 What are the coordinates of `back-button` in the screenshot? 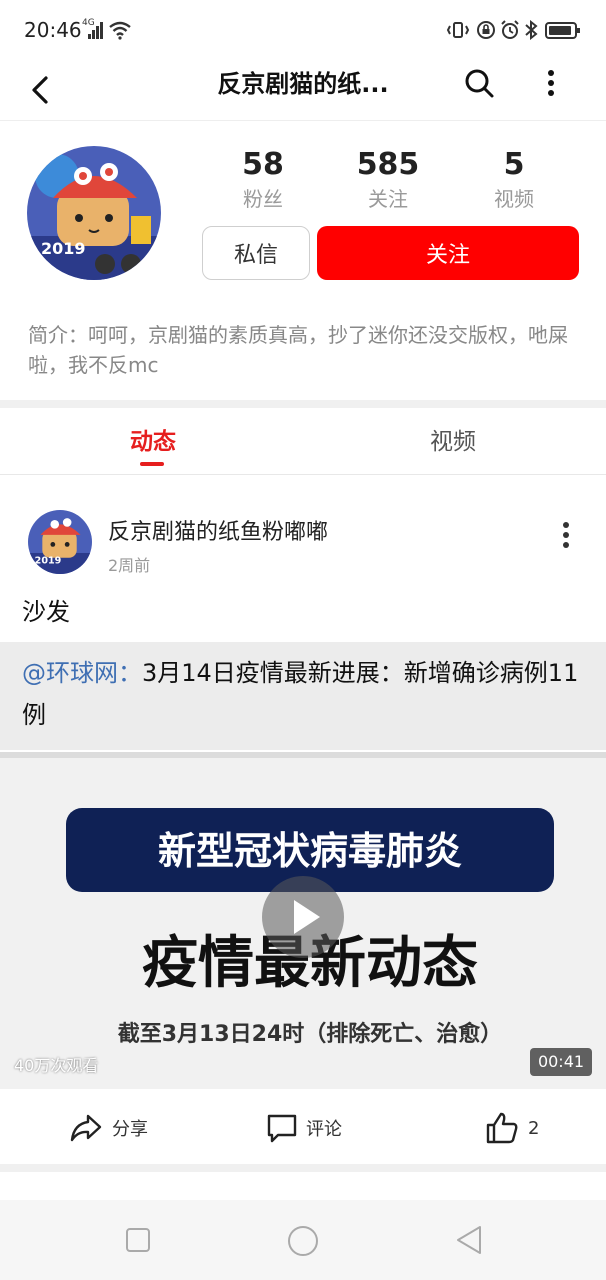 It's located at (42, 90).